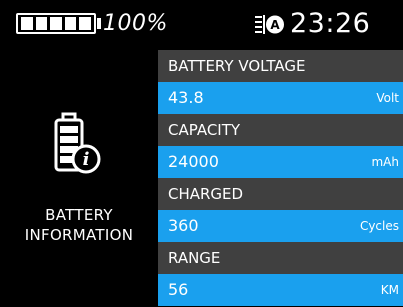  I want to click on panel-title-line1: BATTERY, so click(79, 215).